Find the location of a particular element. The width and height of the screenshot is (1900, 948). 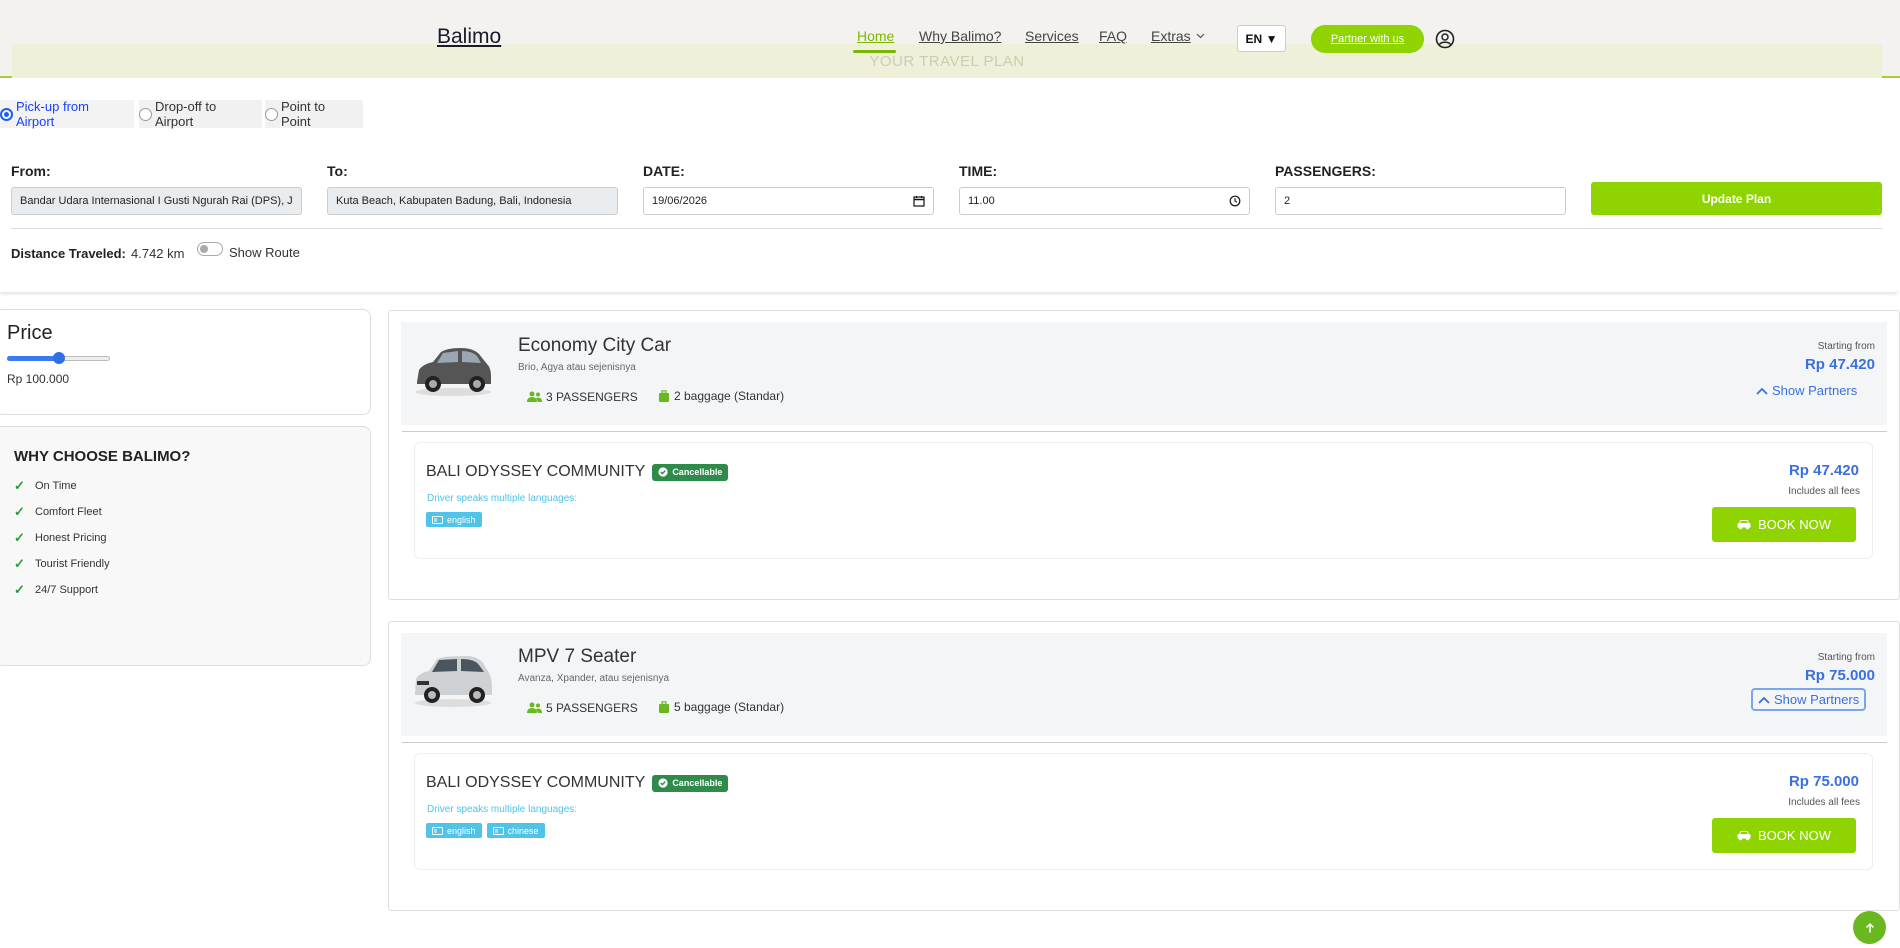

nav-active-indicator is located at coordinates (874, 51).